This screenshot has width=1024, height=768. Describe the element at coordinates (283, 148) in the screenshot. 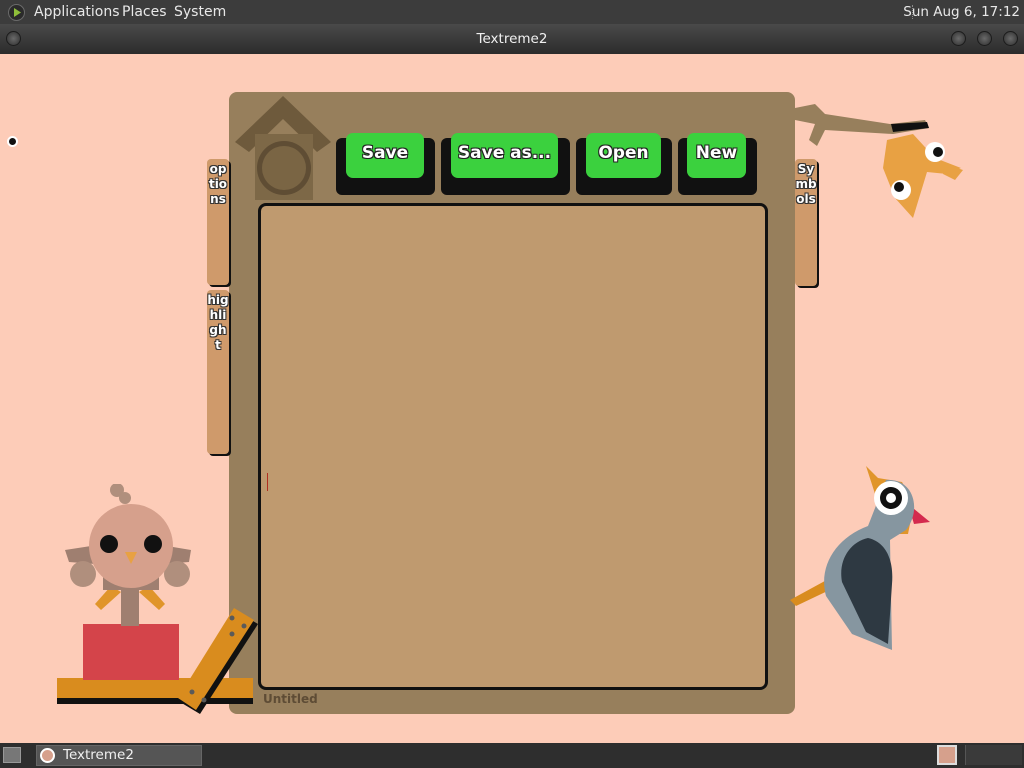

I see `birdhouse-icon` at that location.